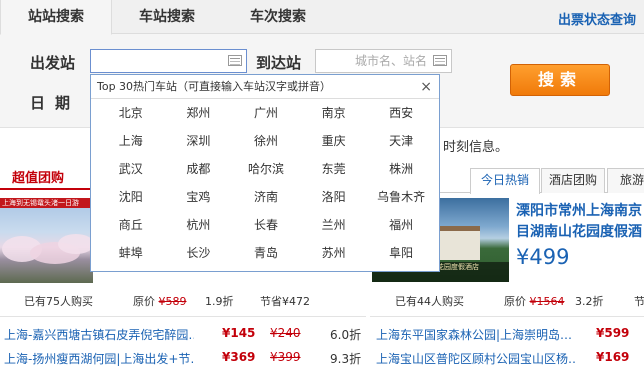 This screenshot has height=368, width=644. What do you see at coordinates (266, 257) in the screenshot?
I see `city-option: 青岛` at bounding box center [266, 257].